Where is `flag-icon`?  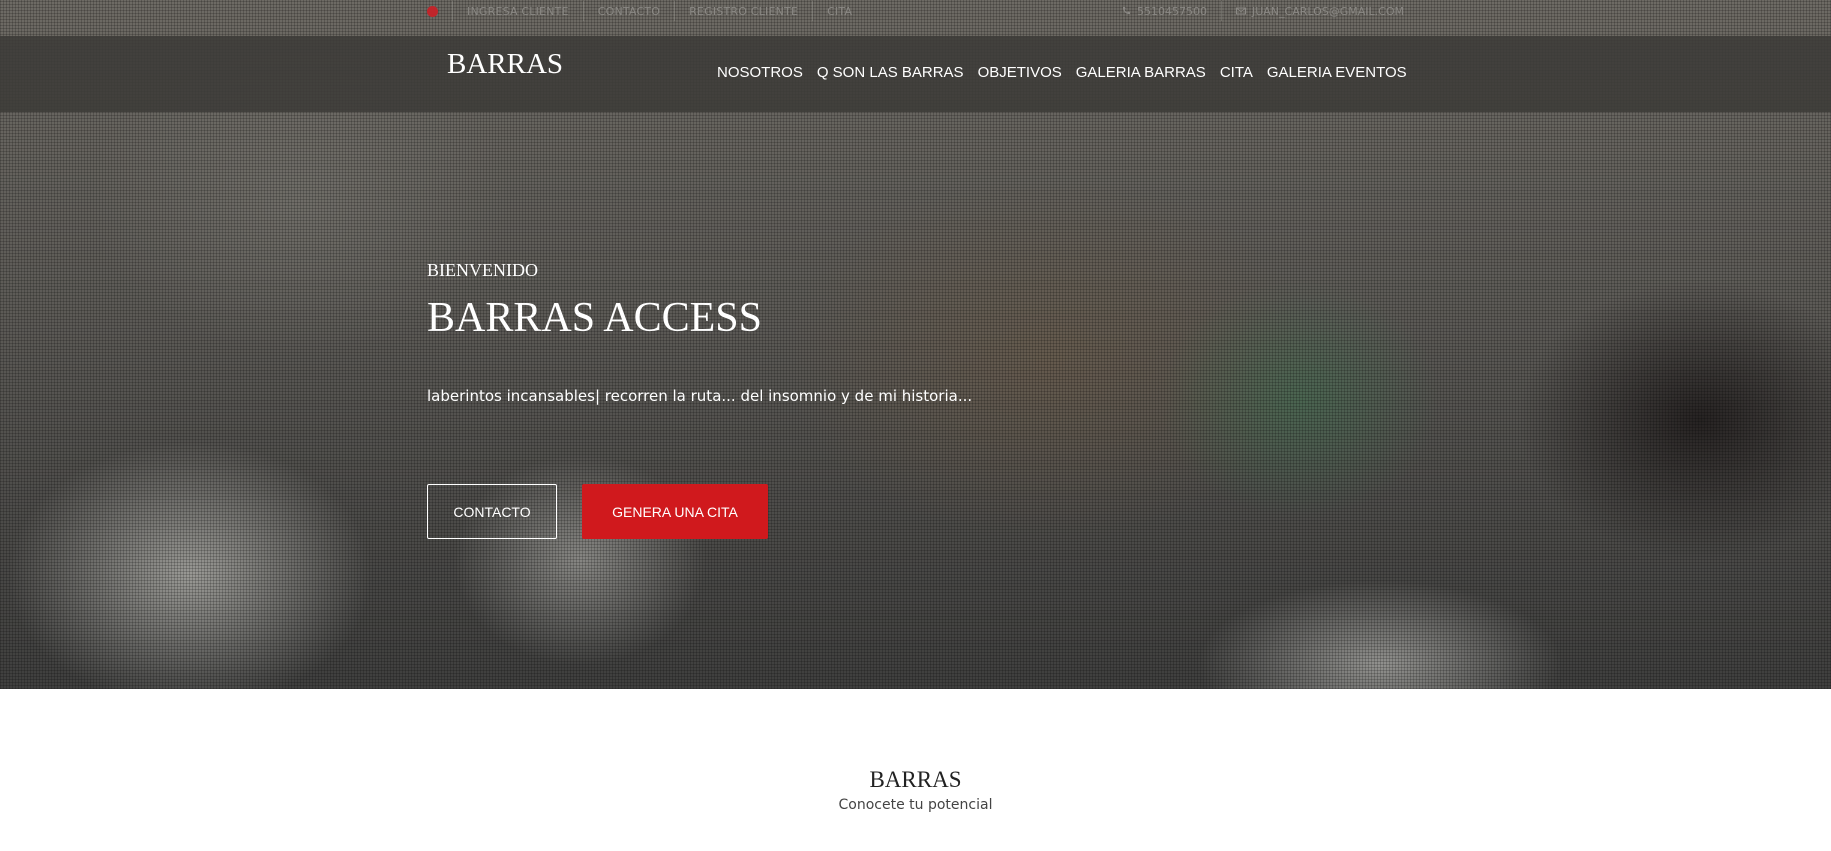 flag-icon is located at coordinates (432, 11).